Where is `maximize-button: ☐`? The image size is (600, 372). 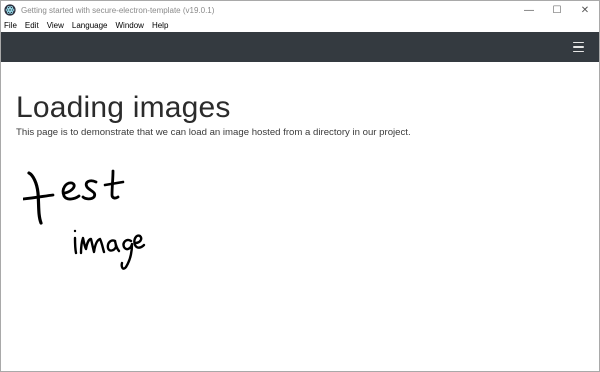 maximize-button: ☐ is located at coordinates (557, 10).